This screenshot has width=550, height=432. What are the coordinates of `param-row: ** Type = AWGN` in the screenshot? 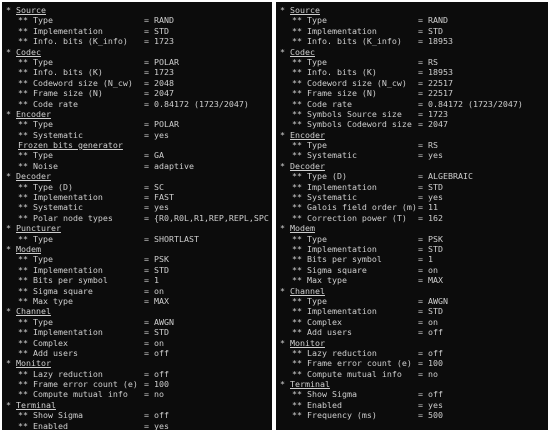 It's located at (412, 301).